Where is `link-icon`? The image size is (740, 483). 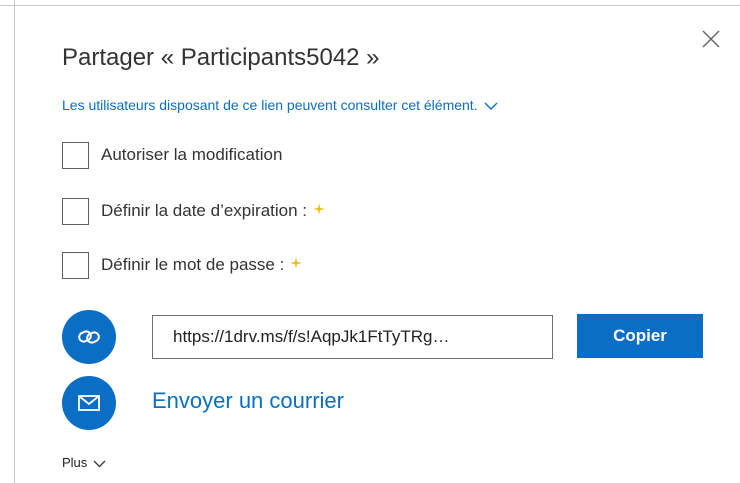
link-icon is located at coordinates (89, 337).